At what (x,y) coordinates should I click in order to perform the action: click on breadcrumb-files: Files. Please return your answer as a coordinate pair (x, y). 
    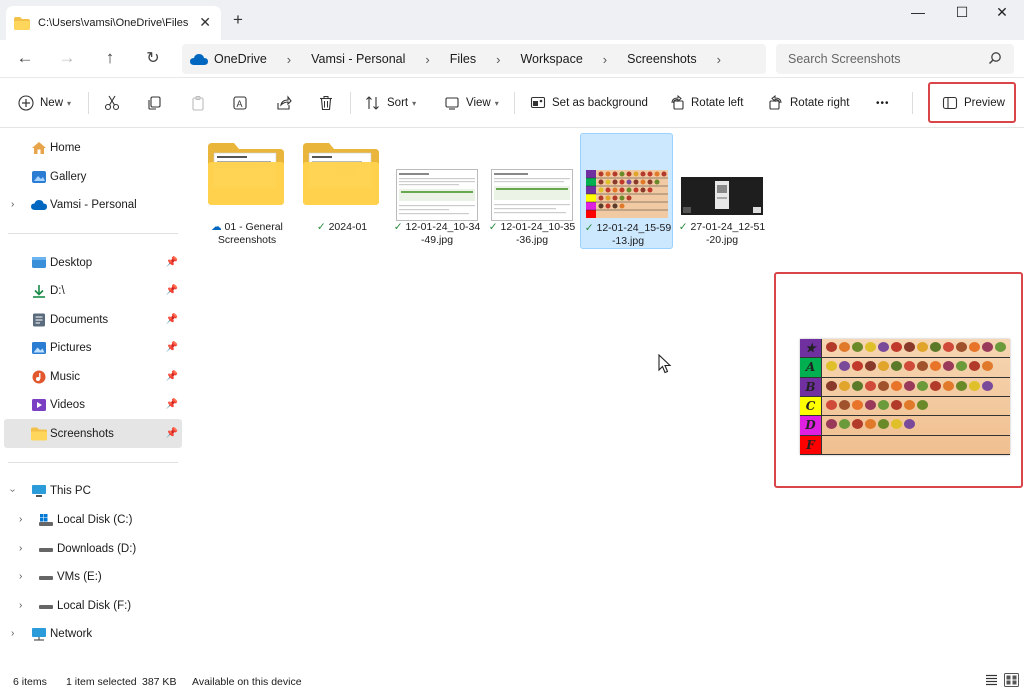
    Looking at the image, I should click on (463, 59).